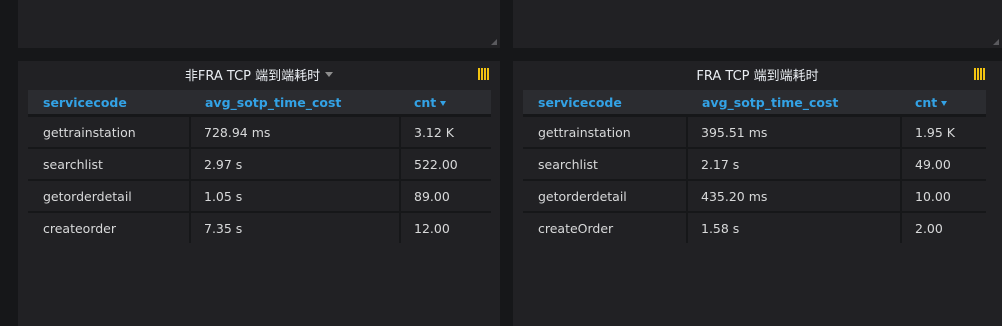 The height and width of the screenshot is (326, 1002). Describe the element at coordinates (252, 74) in the screenshot. I see `panel-title: 非FRA TCP 端到端耗时` at that location.